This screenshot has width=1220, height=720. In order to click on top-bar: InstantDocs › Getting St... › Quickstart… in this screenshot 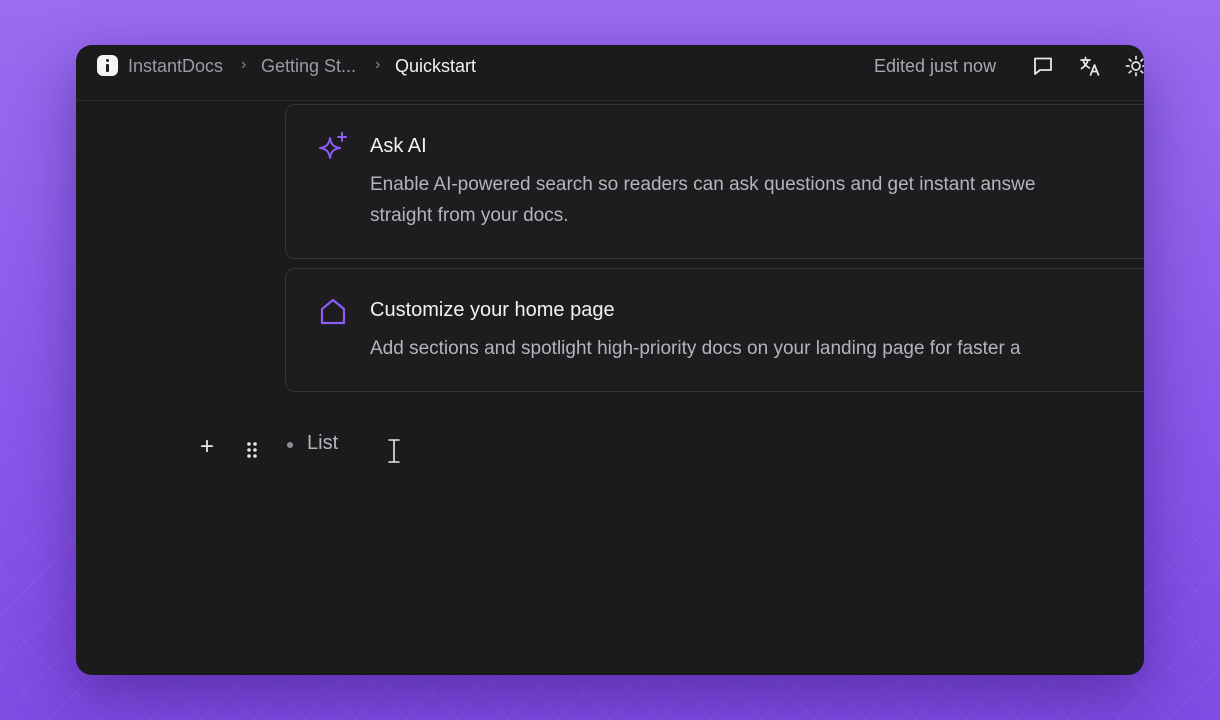, I will do `click(610, 73)`.